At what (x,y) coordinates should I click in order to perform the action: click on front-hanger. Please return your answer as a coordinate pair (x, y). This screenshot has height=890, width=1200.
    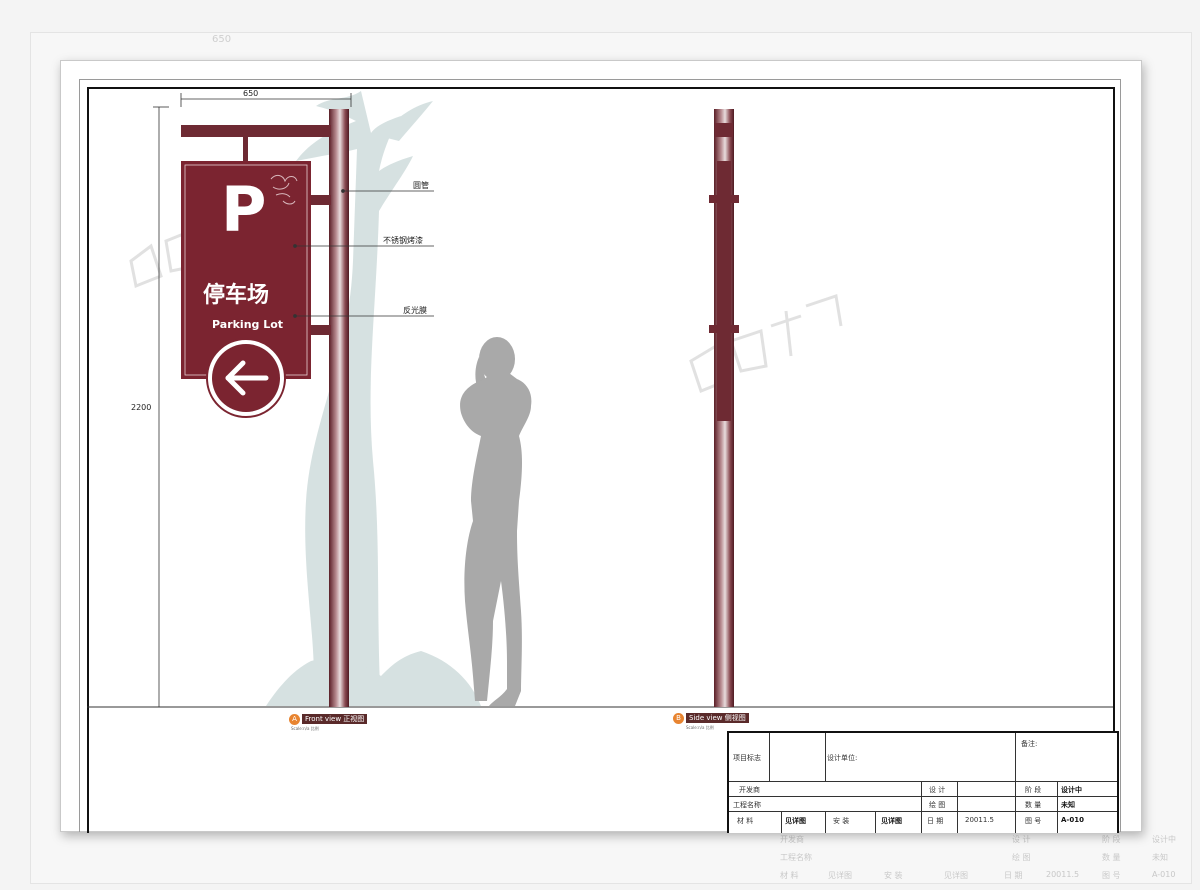
    Looking at the image, I should click on (245, 149).